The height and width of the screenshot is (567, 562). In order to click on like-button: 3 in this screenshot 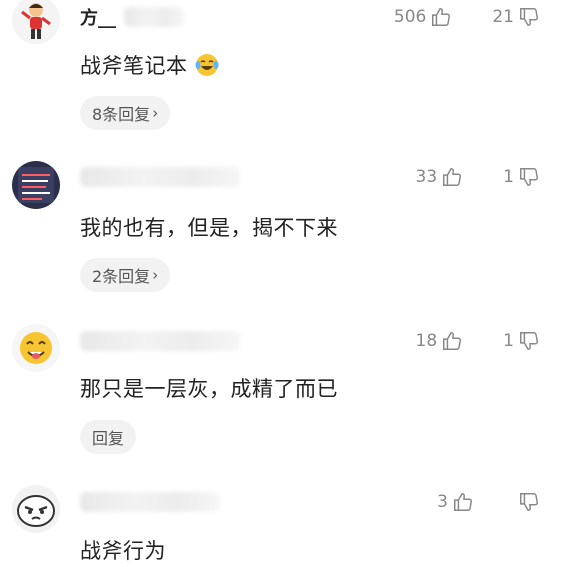, I will do `click(455, 502)`.